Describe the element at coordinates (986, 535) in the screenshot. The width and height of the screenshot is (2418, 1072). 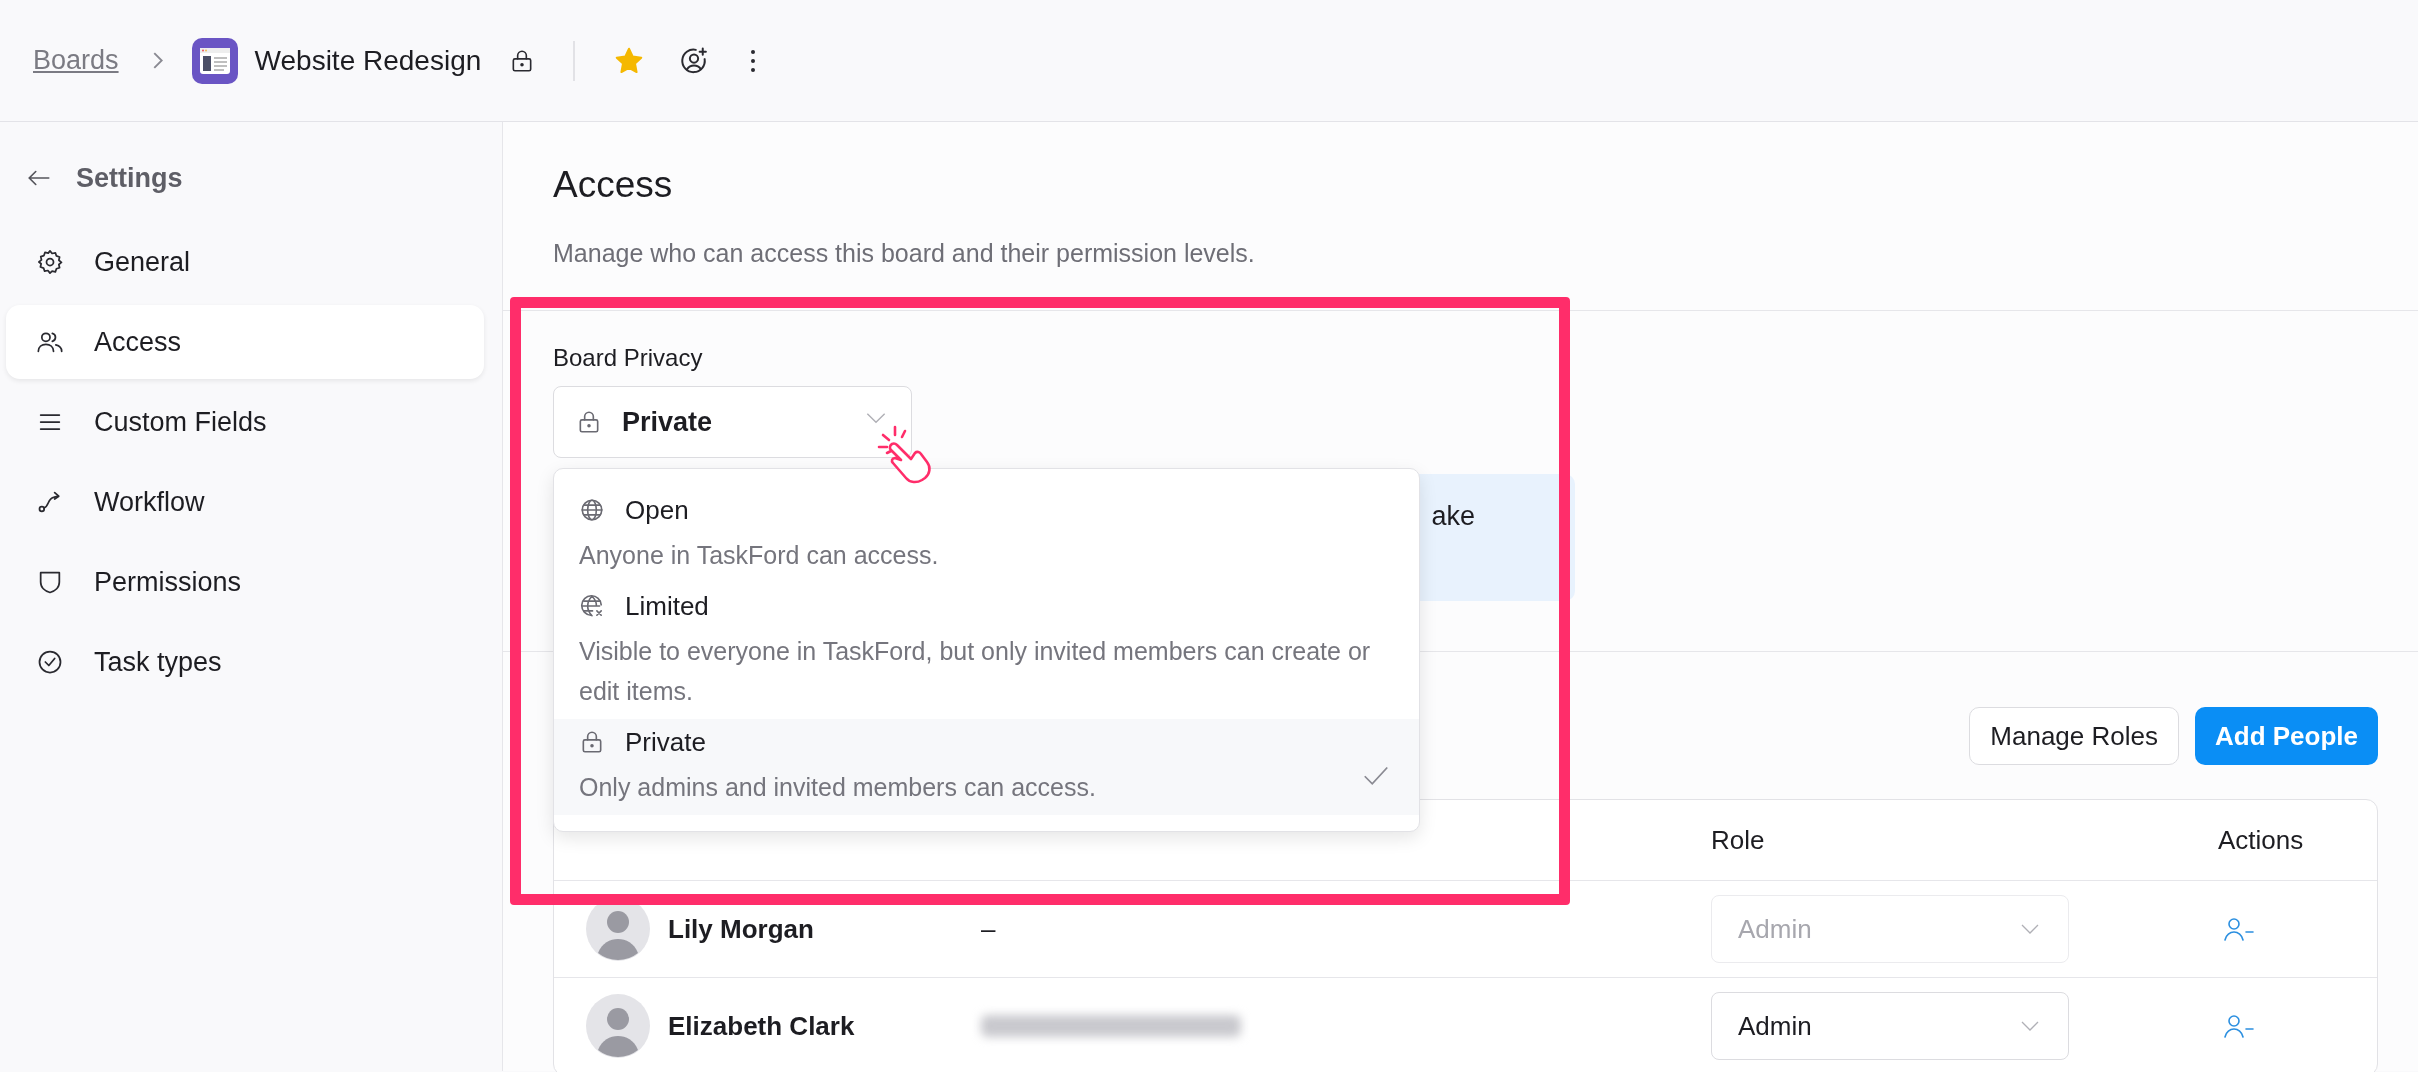
I see `menu-option: Open Anyone in TaskFord can access.` at that location.